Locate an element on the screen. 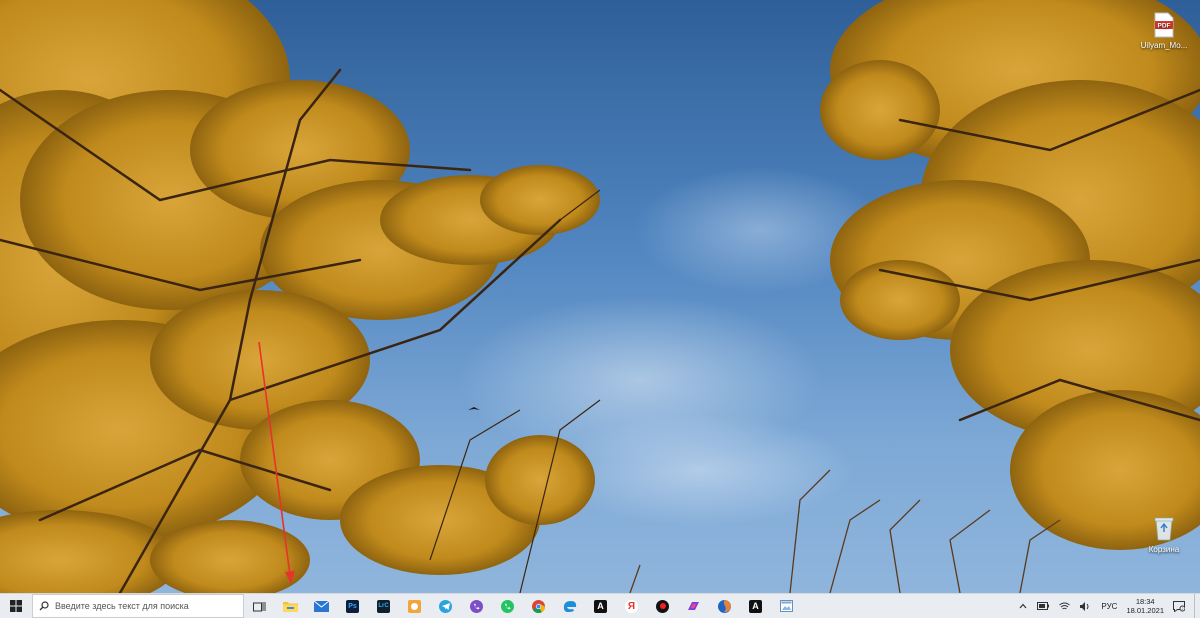 The height and width of the screenshot is (618, 1200). taskbar-chrome is located at coordinates (538, 606).